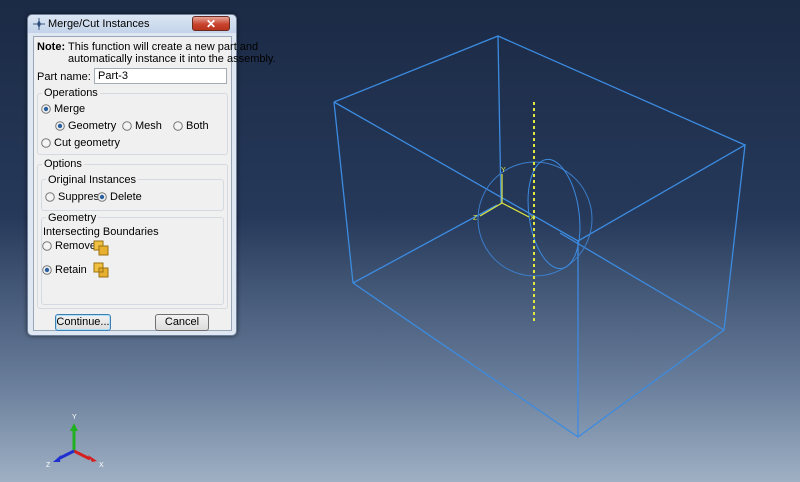 Image resolution: width=800 pixels, height=482 pixels. What do you see at coordinates (71, 270) in the screenshot?
I see `retain-label: Retain` at bounding box center [71, 270].